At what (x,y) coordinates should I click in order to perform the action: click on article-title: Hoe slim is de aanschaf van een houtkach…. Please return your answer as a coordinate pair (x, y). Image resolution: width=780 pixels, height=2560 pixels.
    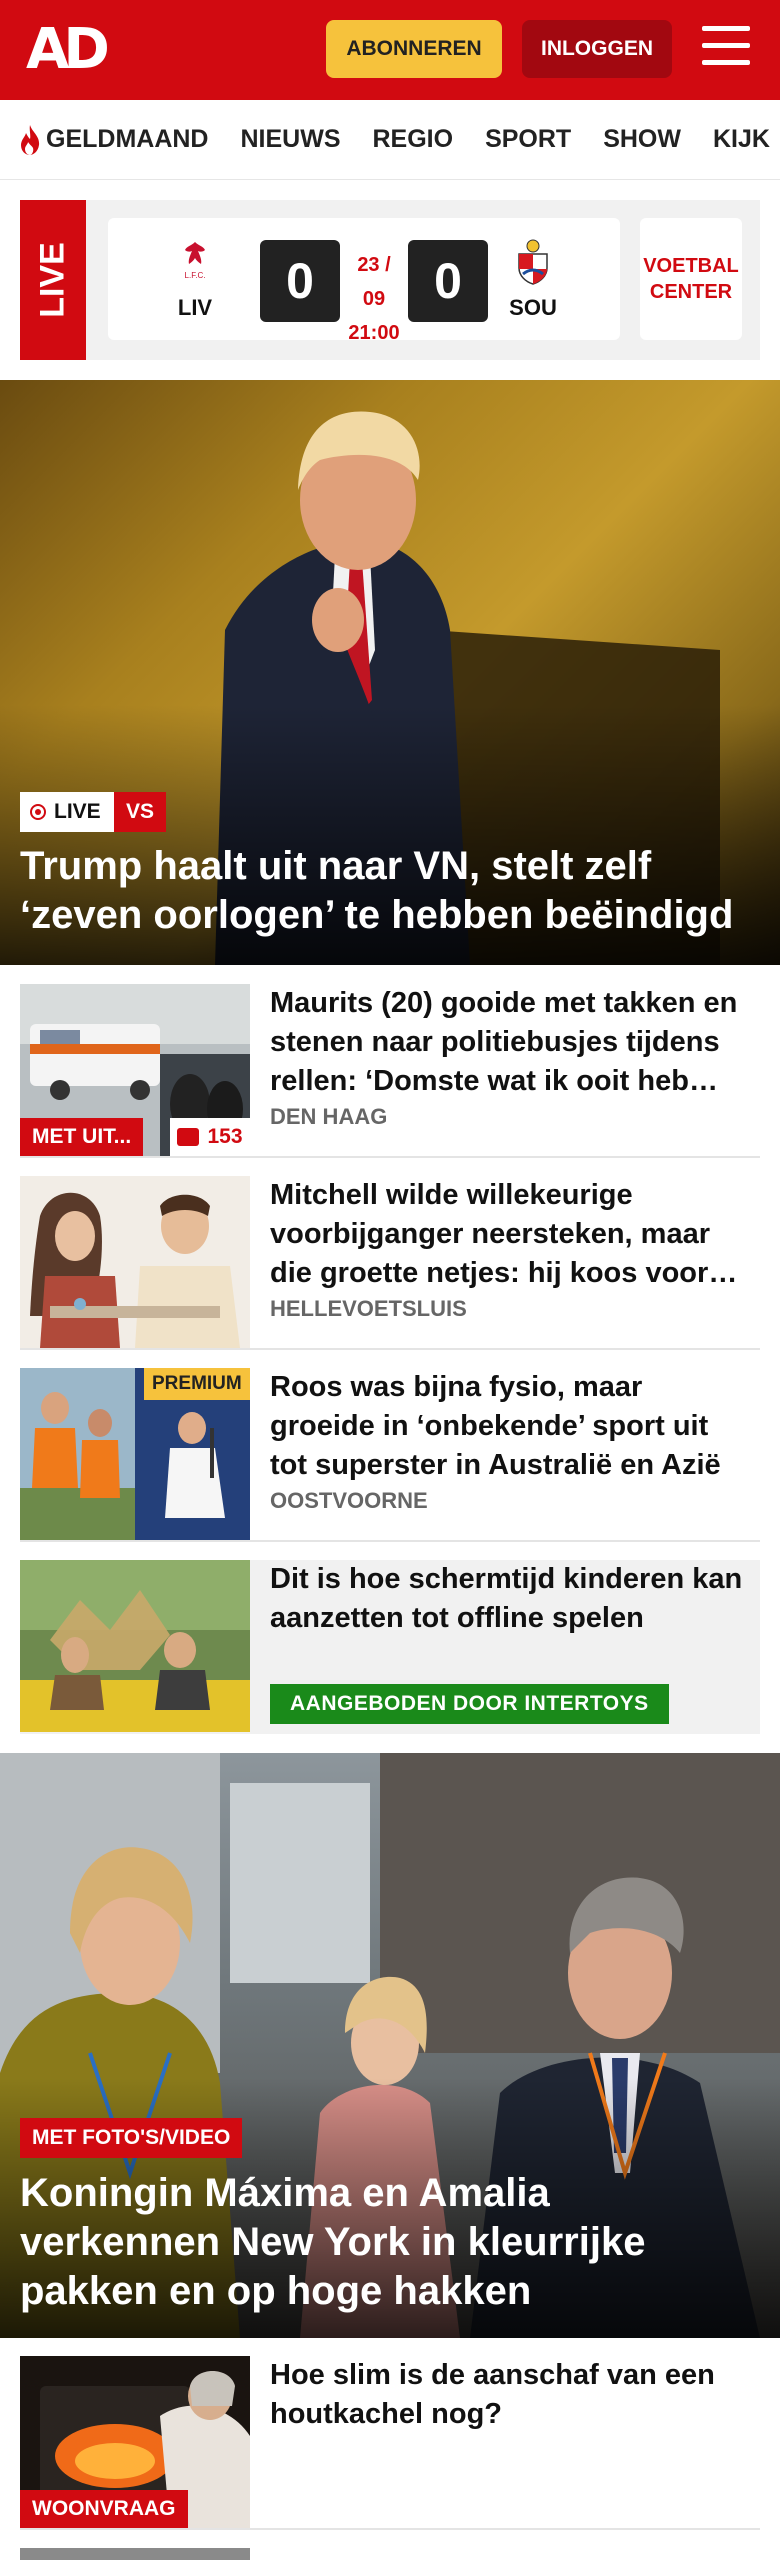
    Looking at the image, I should click on (510, 2395).